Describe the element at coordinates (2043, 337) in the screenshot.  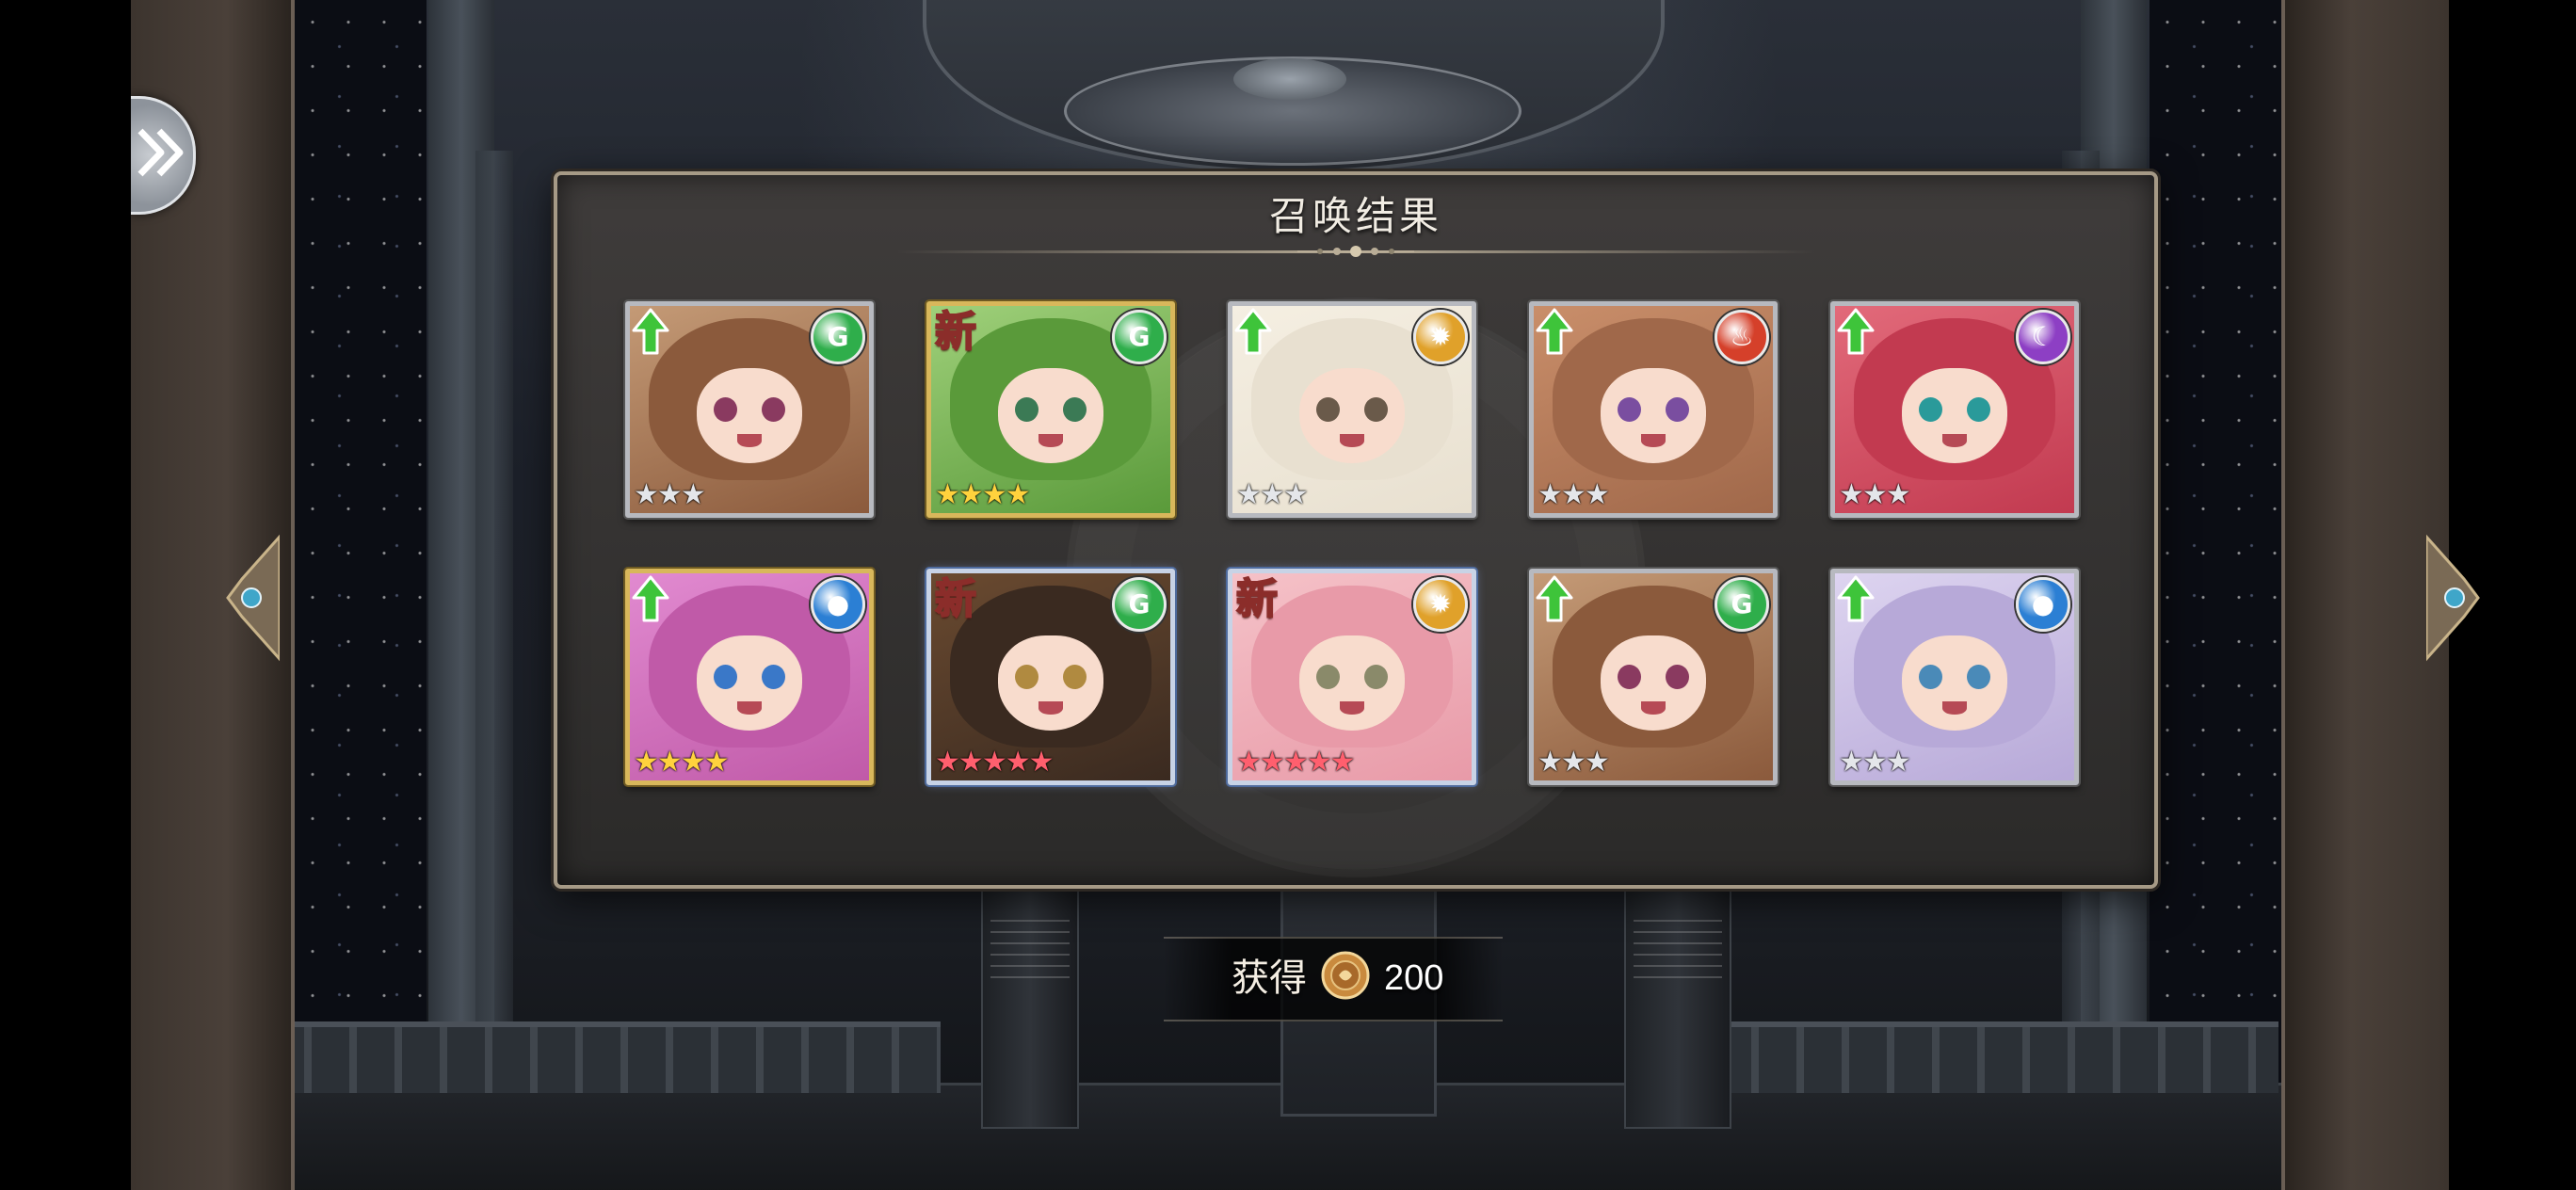
I see `dark-element-icon: ☾` at that location.